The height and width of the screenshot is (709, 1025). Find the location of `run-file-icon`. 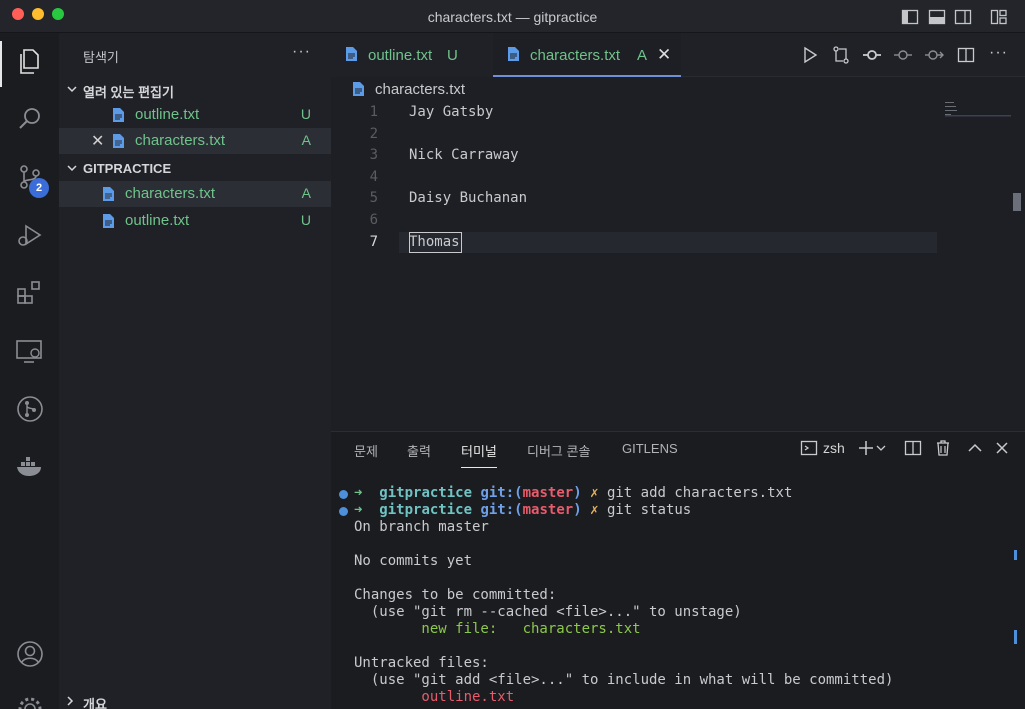

run-file-icon is located at coordinates (810, 55).